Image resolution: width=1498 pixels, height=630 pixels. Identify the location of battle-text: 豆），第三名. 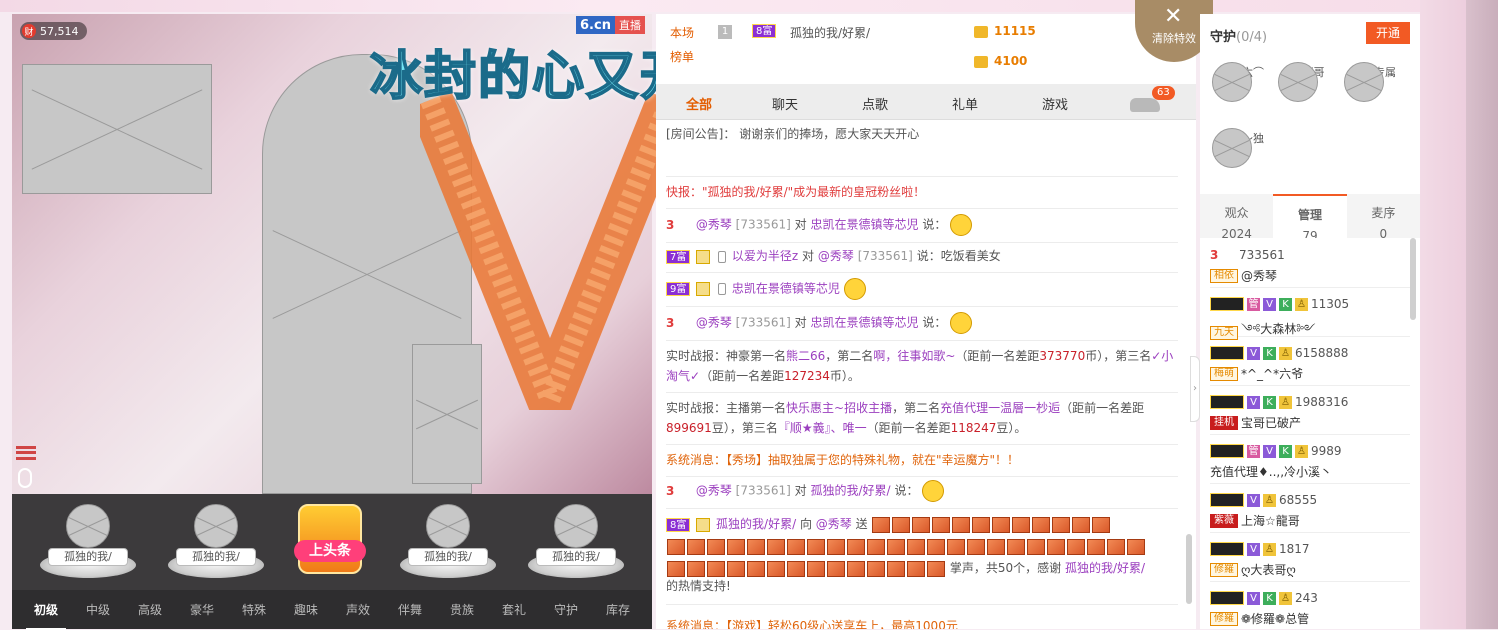
(744, 428).